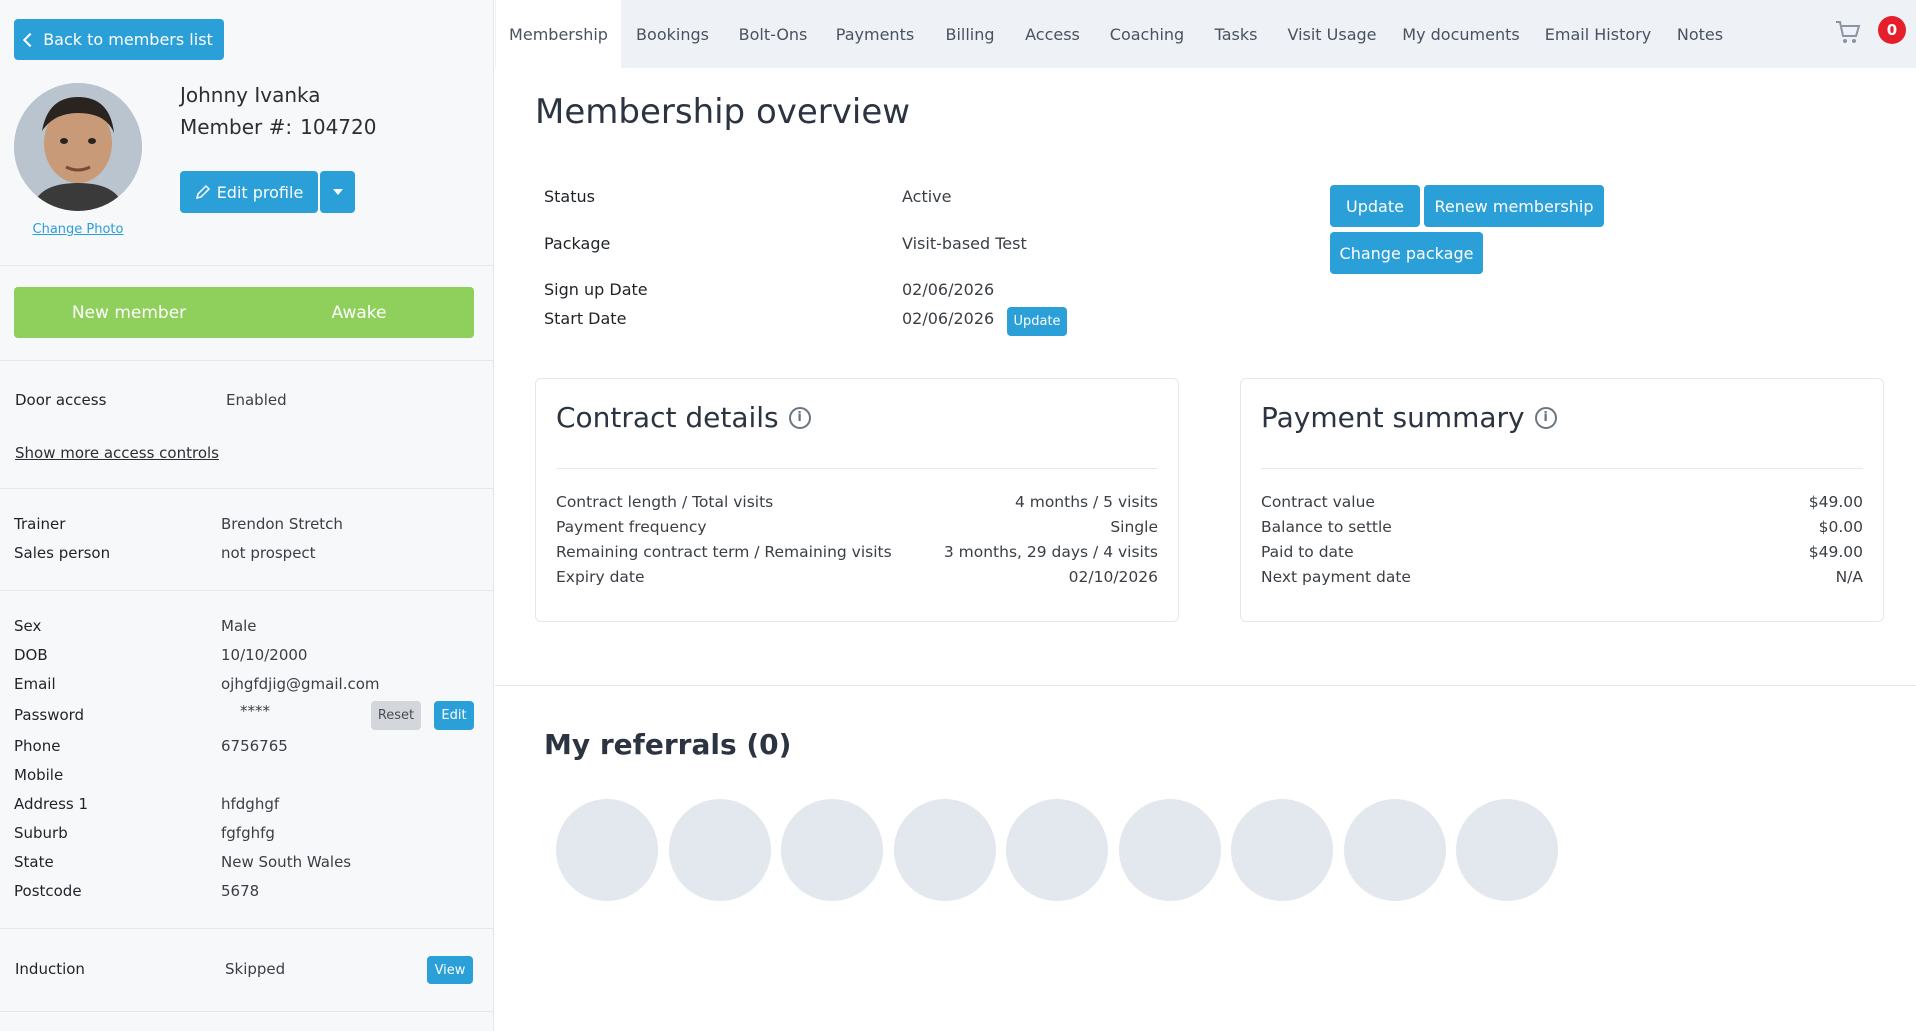 The height and width of the screenshot is (1031, 1916). What do you see at coordinates (256, 400) in the screenshot?
I see `door-access-value: Enabled` at bounding box center [256, 400].